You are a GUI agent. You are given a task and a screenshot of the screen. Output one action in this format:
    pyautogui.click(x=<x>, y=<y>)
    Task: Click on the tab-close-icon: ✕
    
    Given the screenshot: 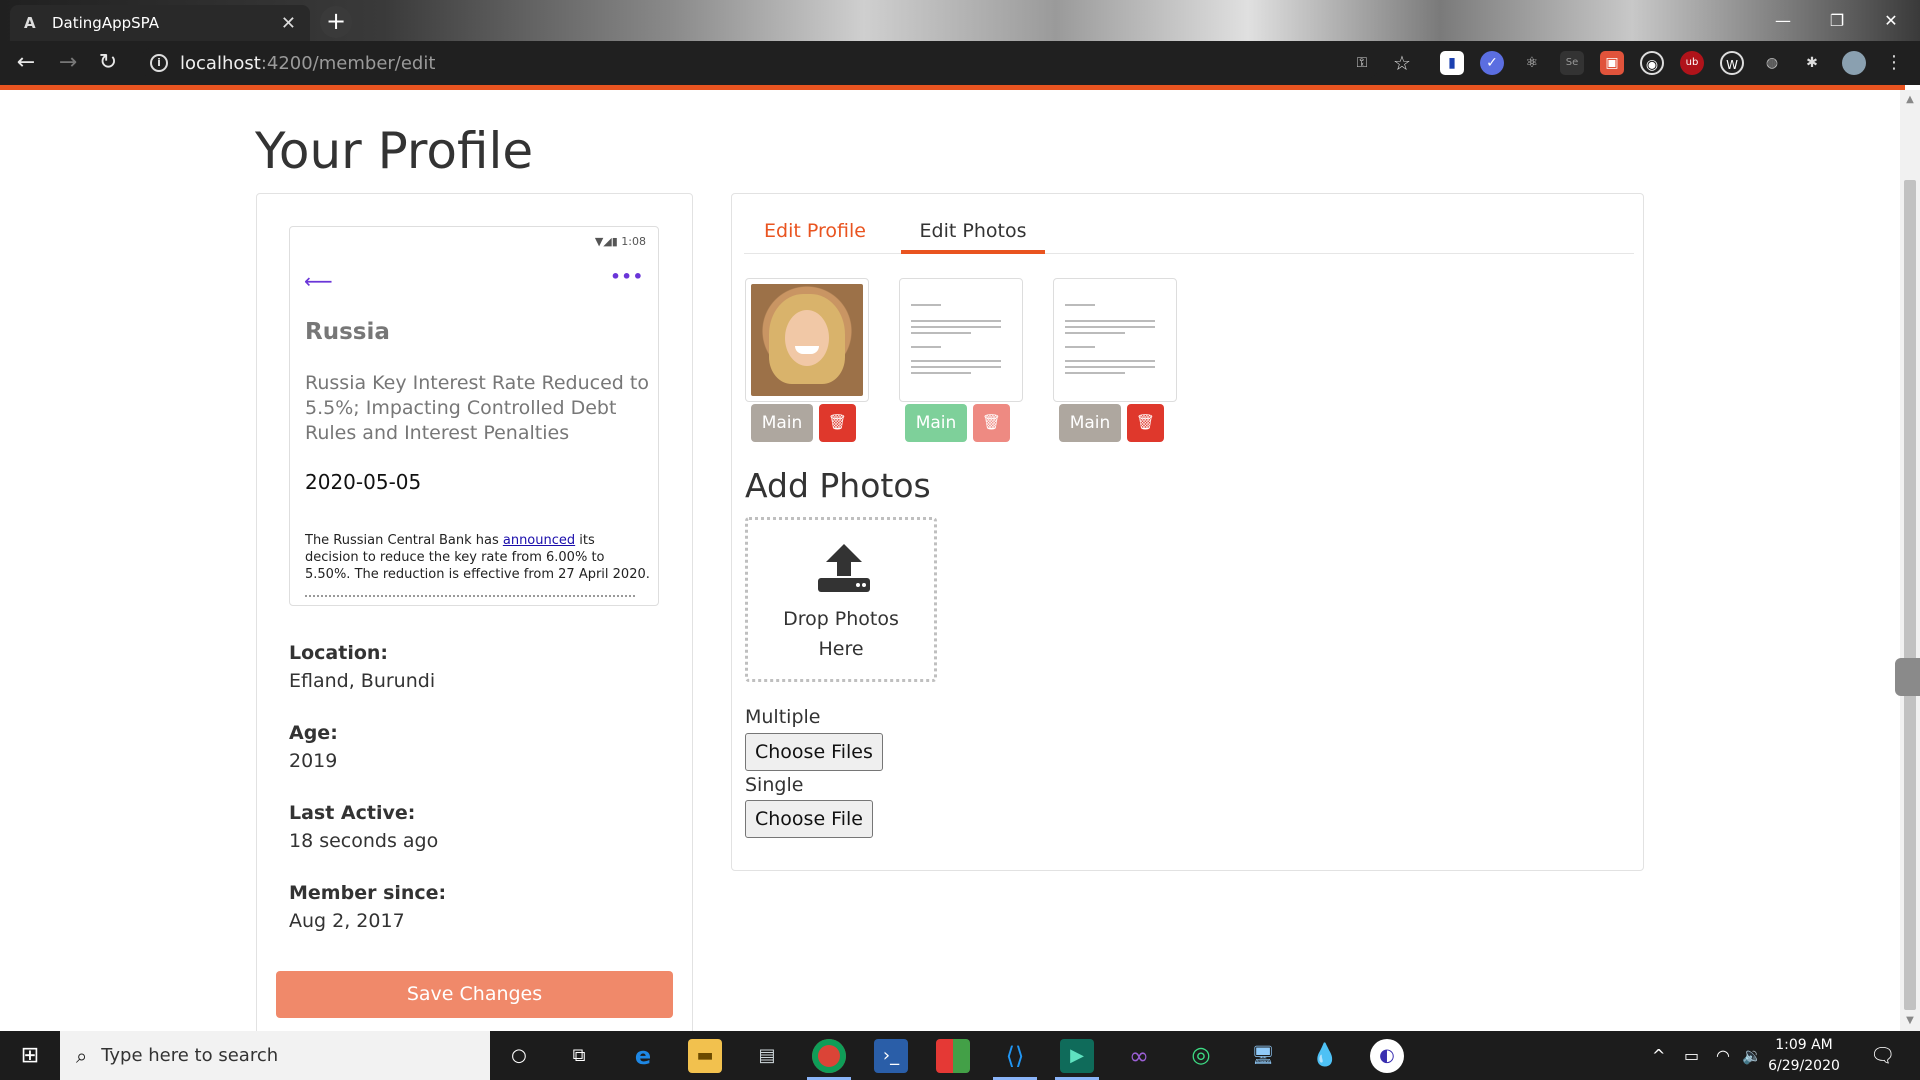 What is the action you would take?
    pyautogui.click(x=288, y=23)
    